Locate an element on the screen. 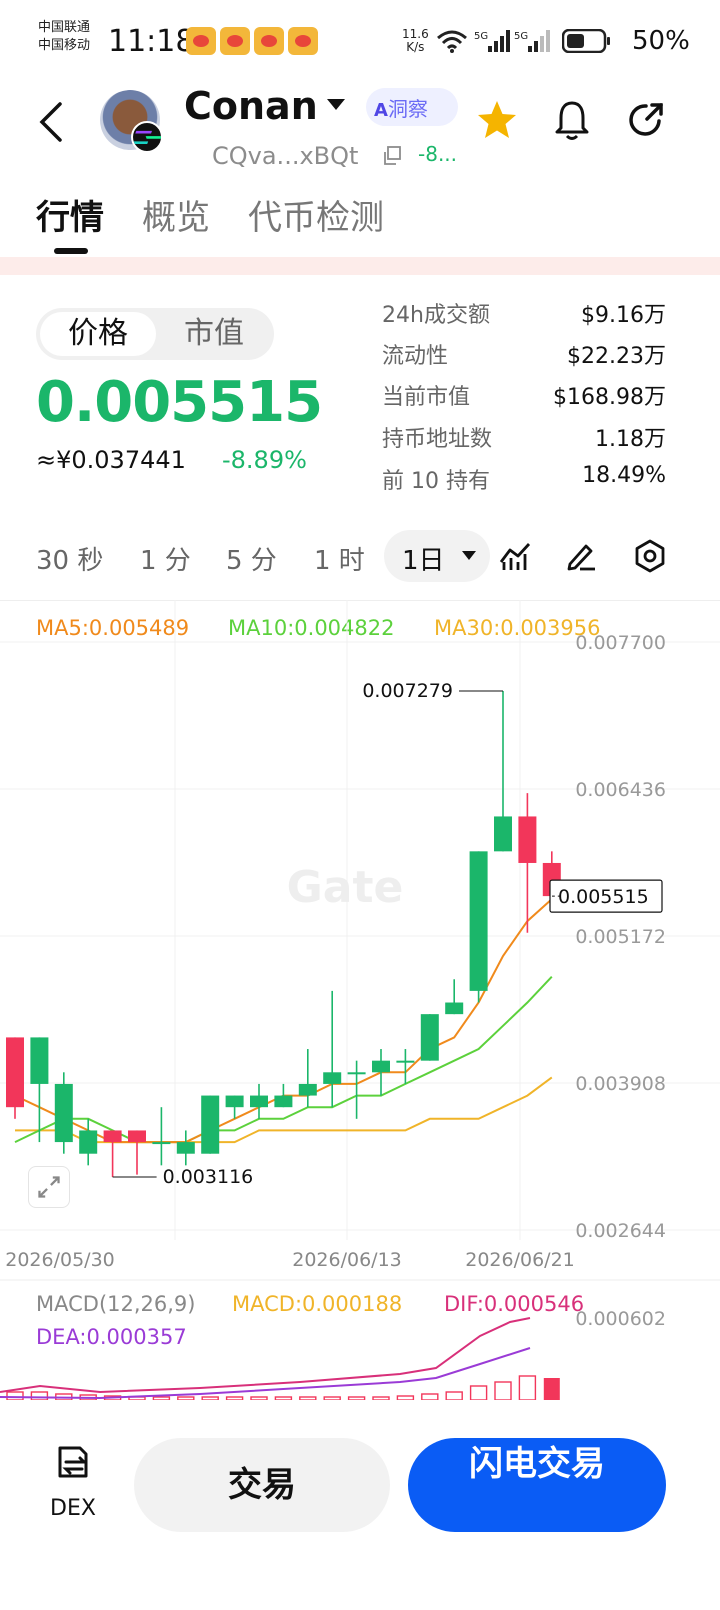  macd-value: MACD:0.000188 is located at coordinates (317, 1304).